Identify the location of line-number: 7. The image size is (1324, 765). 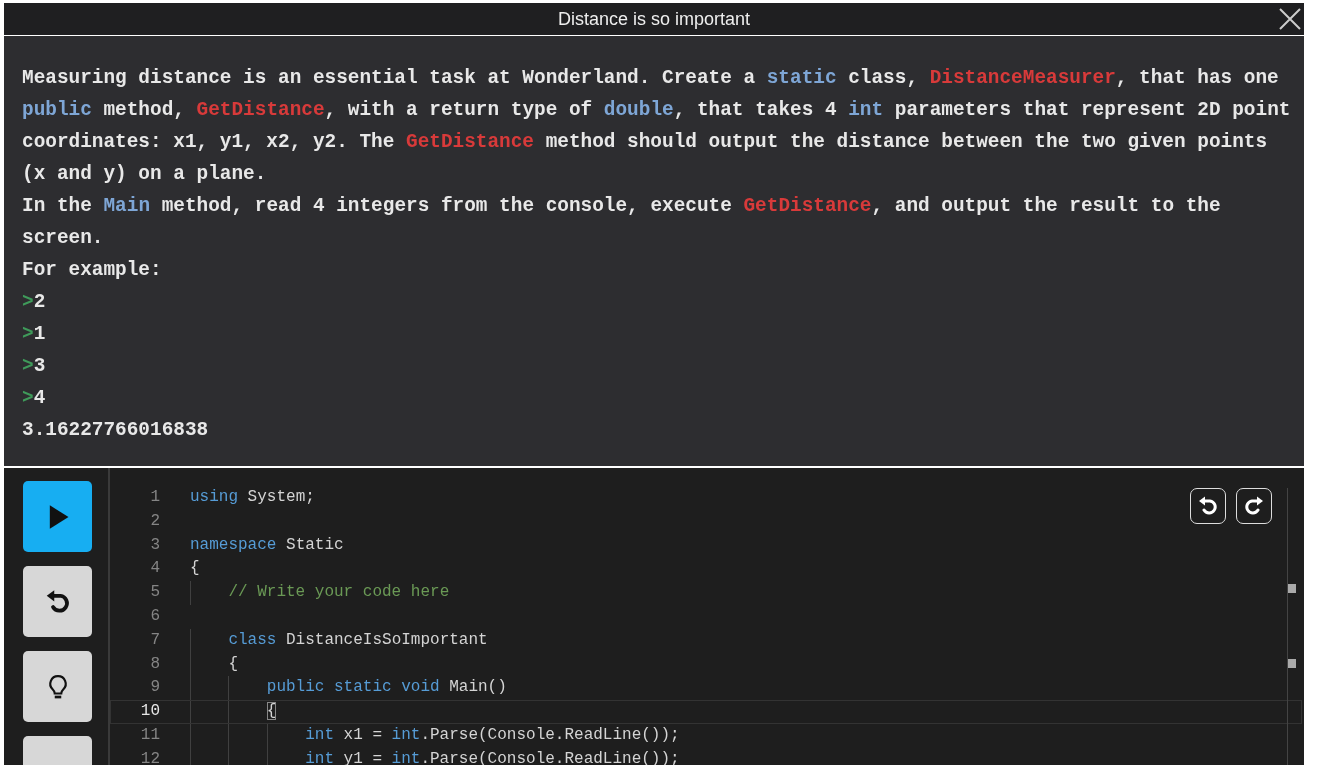
(154, 640).